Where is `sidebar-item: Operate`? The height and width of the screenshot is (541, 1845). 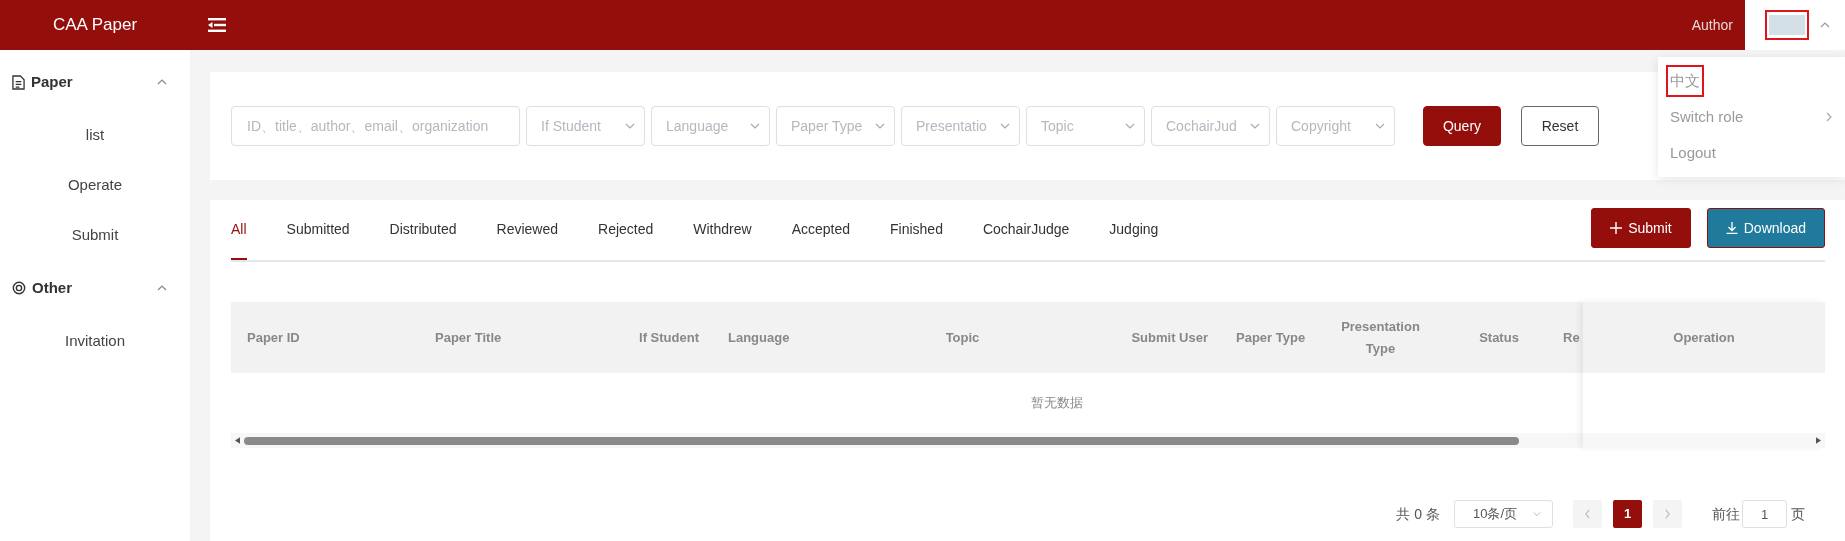
sidebar-item: Operate is located at coordinates (95, 185).